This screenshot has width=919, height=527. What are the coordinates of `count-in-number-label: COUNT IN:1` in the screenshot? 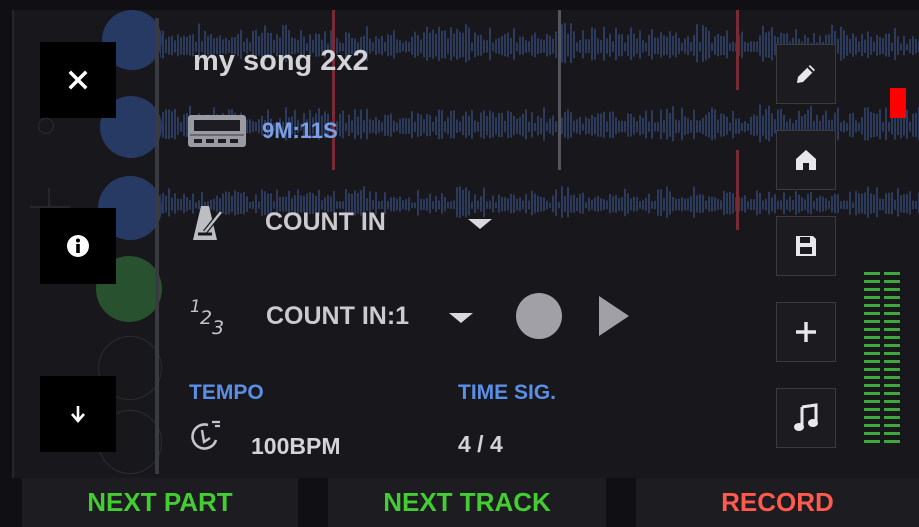 It's located at (338, 315).